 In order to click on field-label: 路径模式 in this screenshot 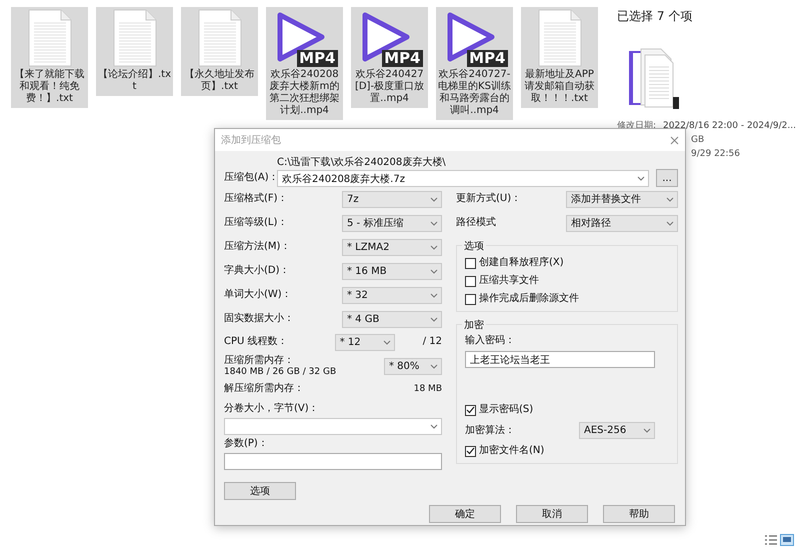, I will do `click(476, 223)`.